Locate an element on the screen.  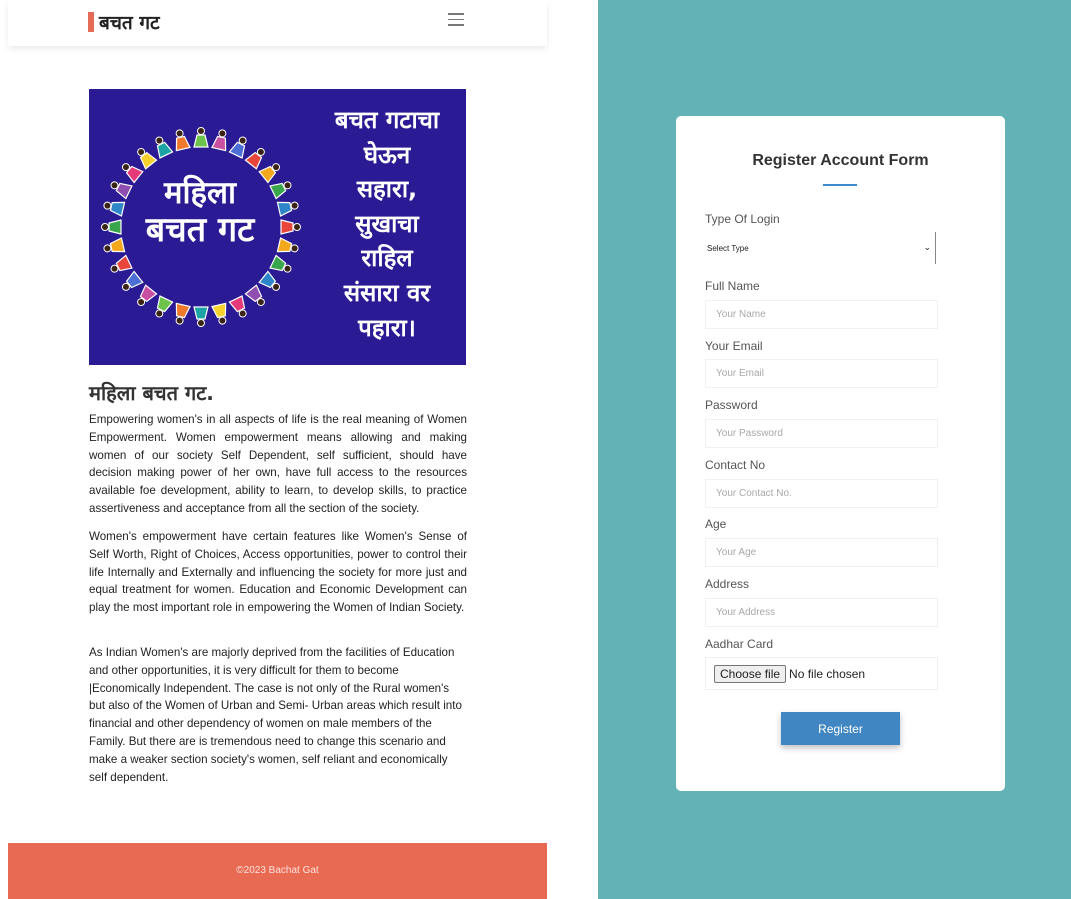
age-label: Age is located at coordinates (716, 524).